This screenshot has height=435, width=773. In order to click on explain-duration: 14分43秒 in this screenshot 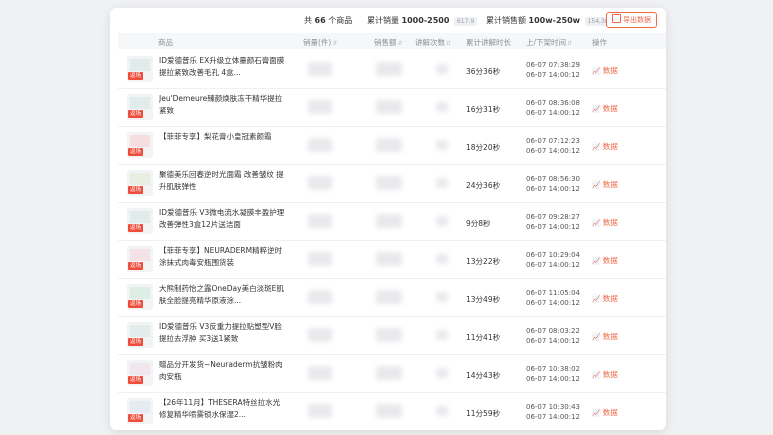, I will do `click(483, 375)`.